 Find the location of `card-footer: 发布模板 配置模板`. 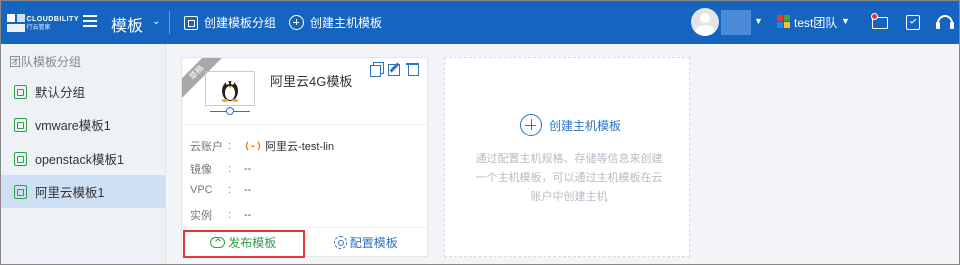

card-footer: 发布模板 配置模板 is located at coordinates (304, 241).